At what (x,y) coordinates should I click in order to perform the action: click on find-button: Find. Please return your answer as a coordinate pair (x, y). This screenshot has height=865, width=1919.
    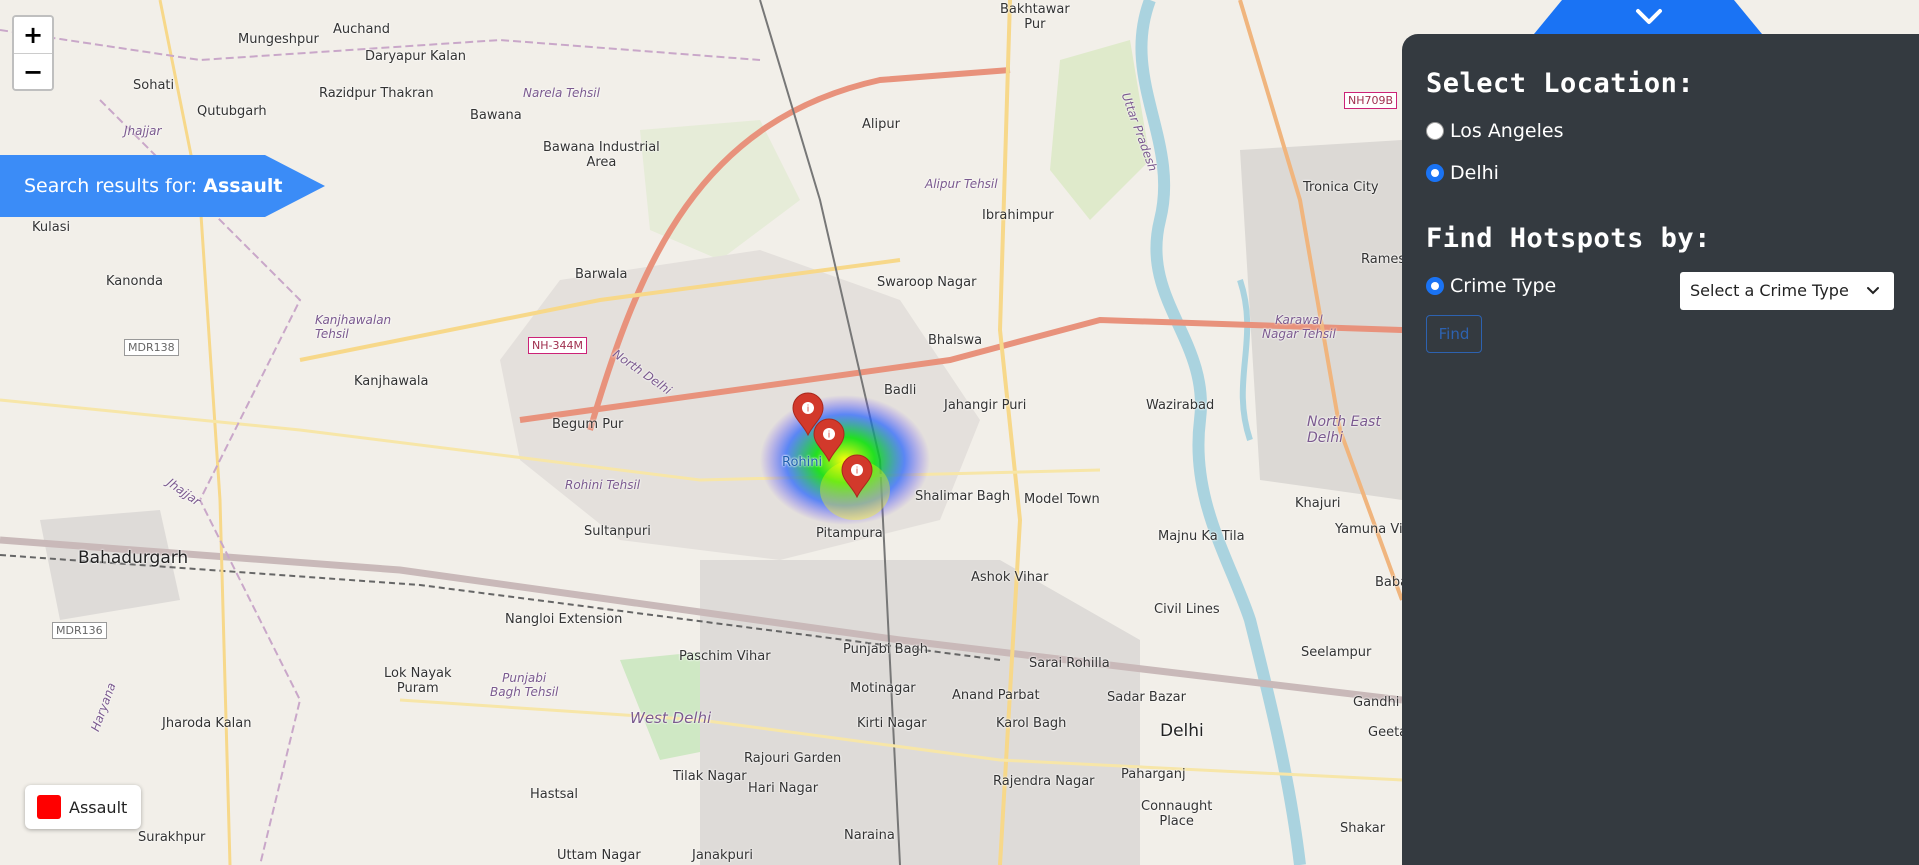
    Looking at the image, I should click on (1454, 334).